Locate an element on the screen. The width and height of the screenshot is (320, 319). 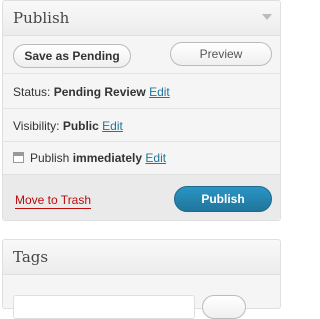
schedule-row: Publish immediately Edit is located at coordinates (89, 158).